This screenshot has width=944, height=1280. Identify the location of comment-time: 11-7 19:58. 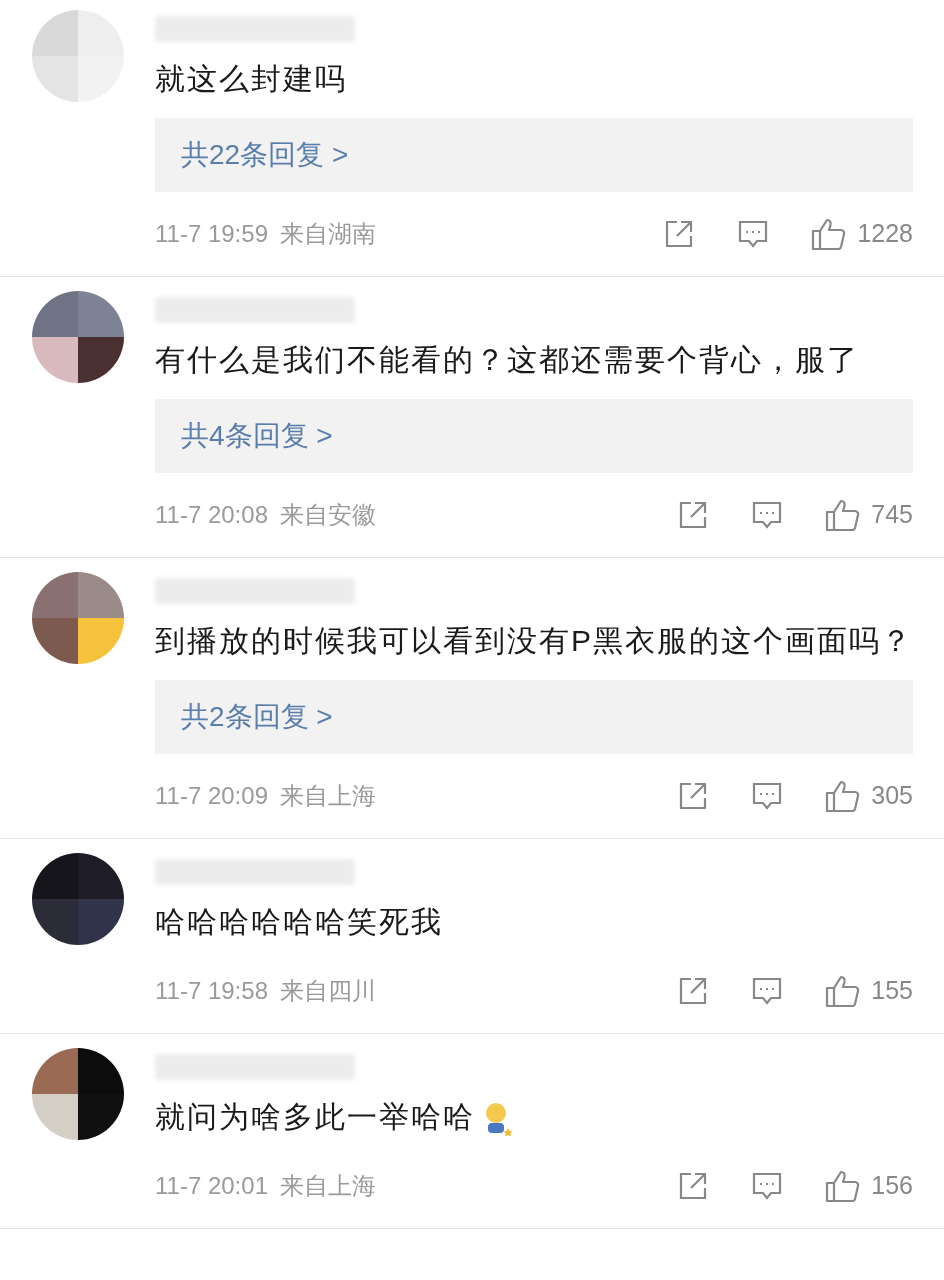
(211, 991).